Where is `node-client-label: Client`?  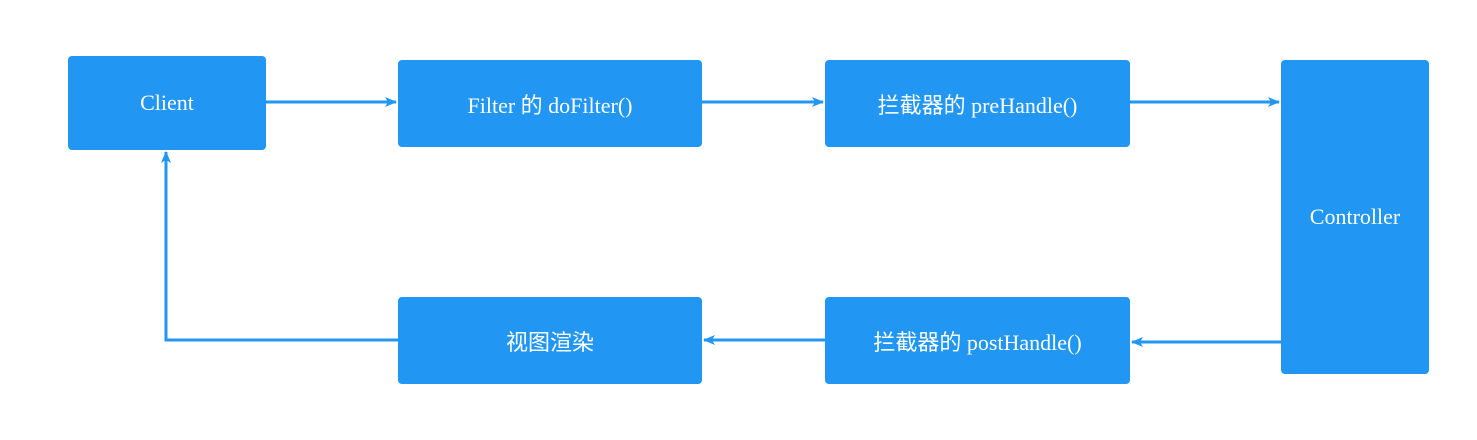 node-client-label: Client is located at coordinates (167, 102).